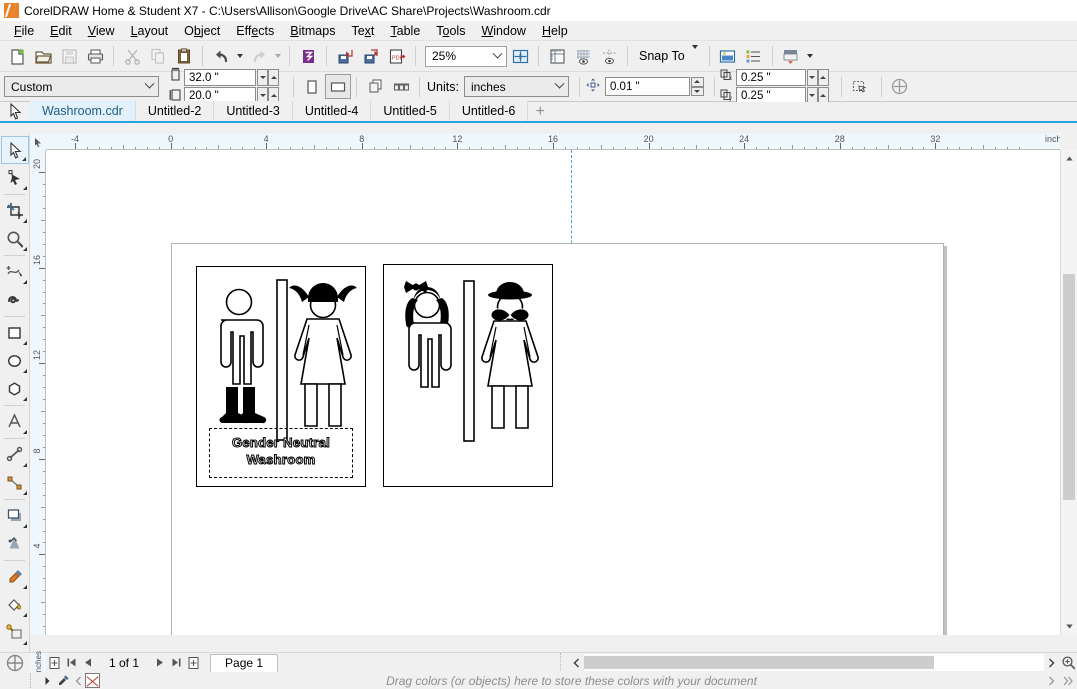 Image resolution: width=1077 pixels, height=689 pixels. What do you see at coordinates (259, 56) in the screenshot?
I see `redo-button` at bounding box center [259, 56].